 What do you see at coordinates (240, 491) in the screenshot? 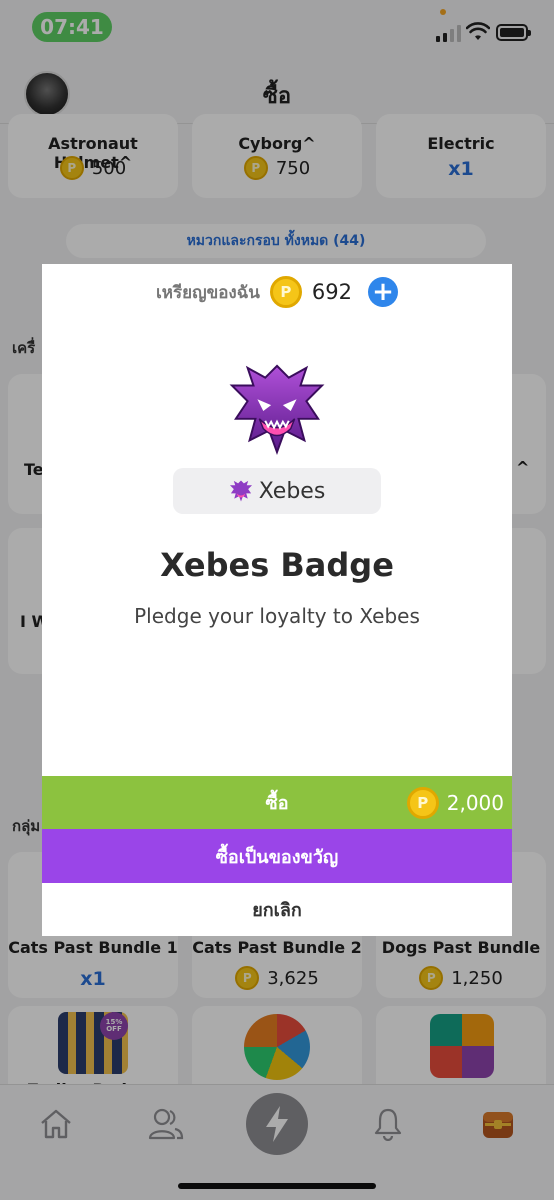
I see `xebes-badge-icon` at bounding box center [240, 491].